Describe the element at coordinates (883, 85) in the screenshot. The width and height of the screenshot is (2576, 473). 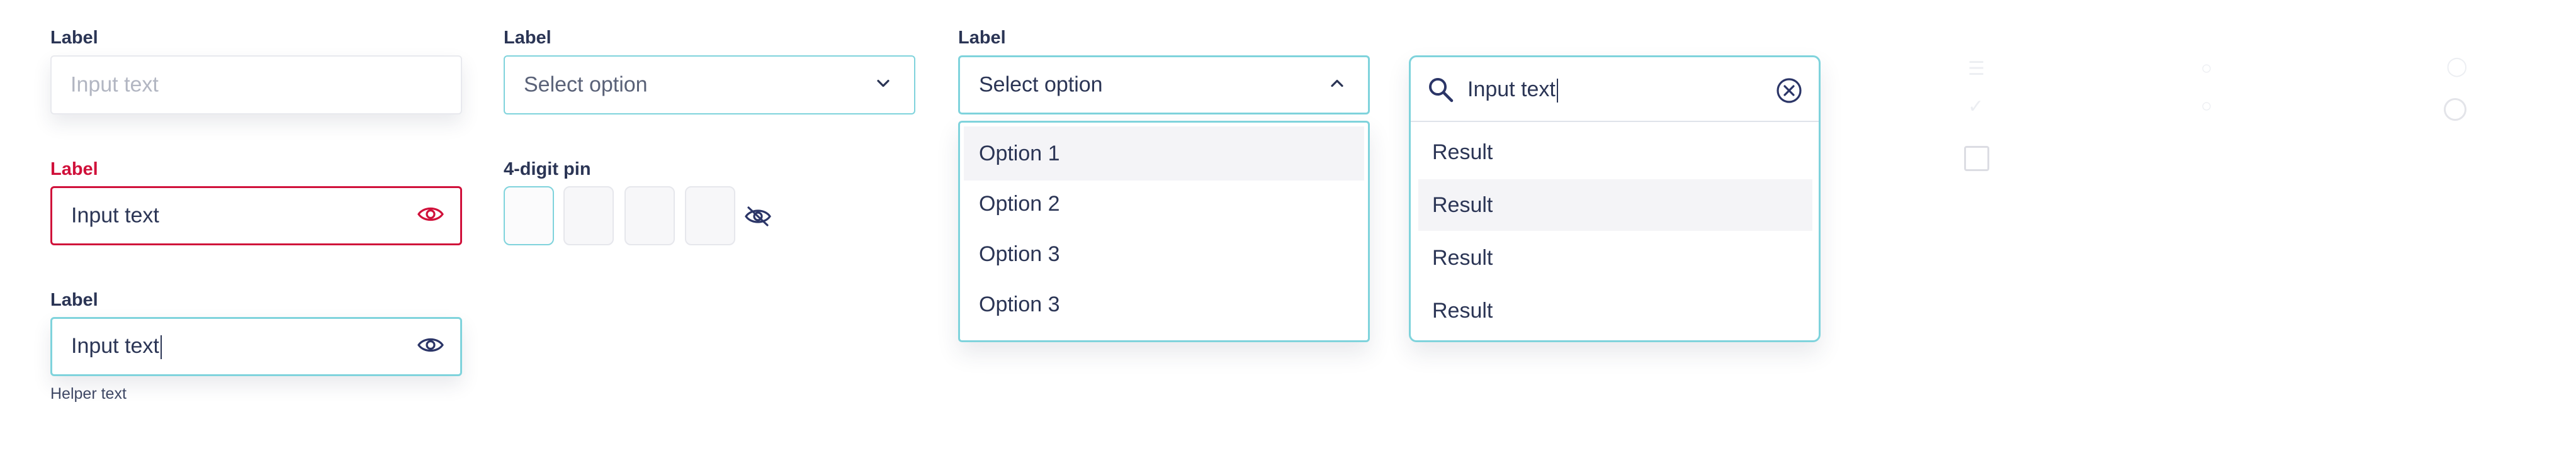
I see `chevron-down-icon` at that location.